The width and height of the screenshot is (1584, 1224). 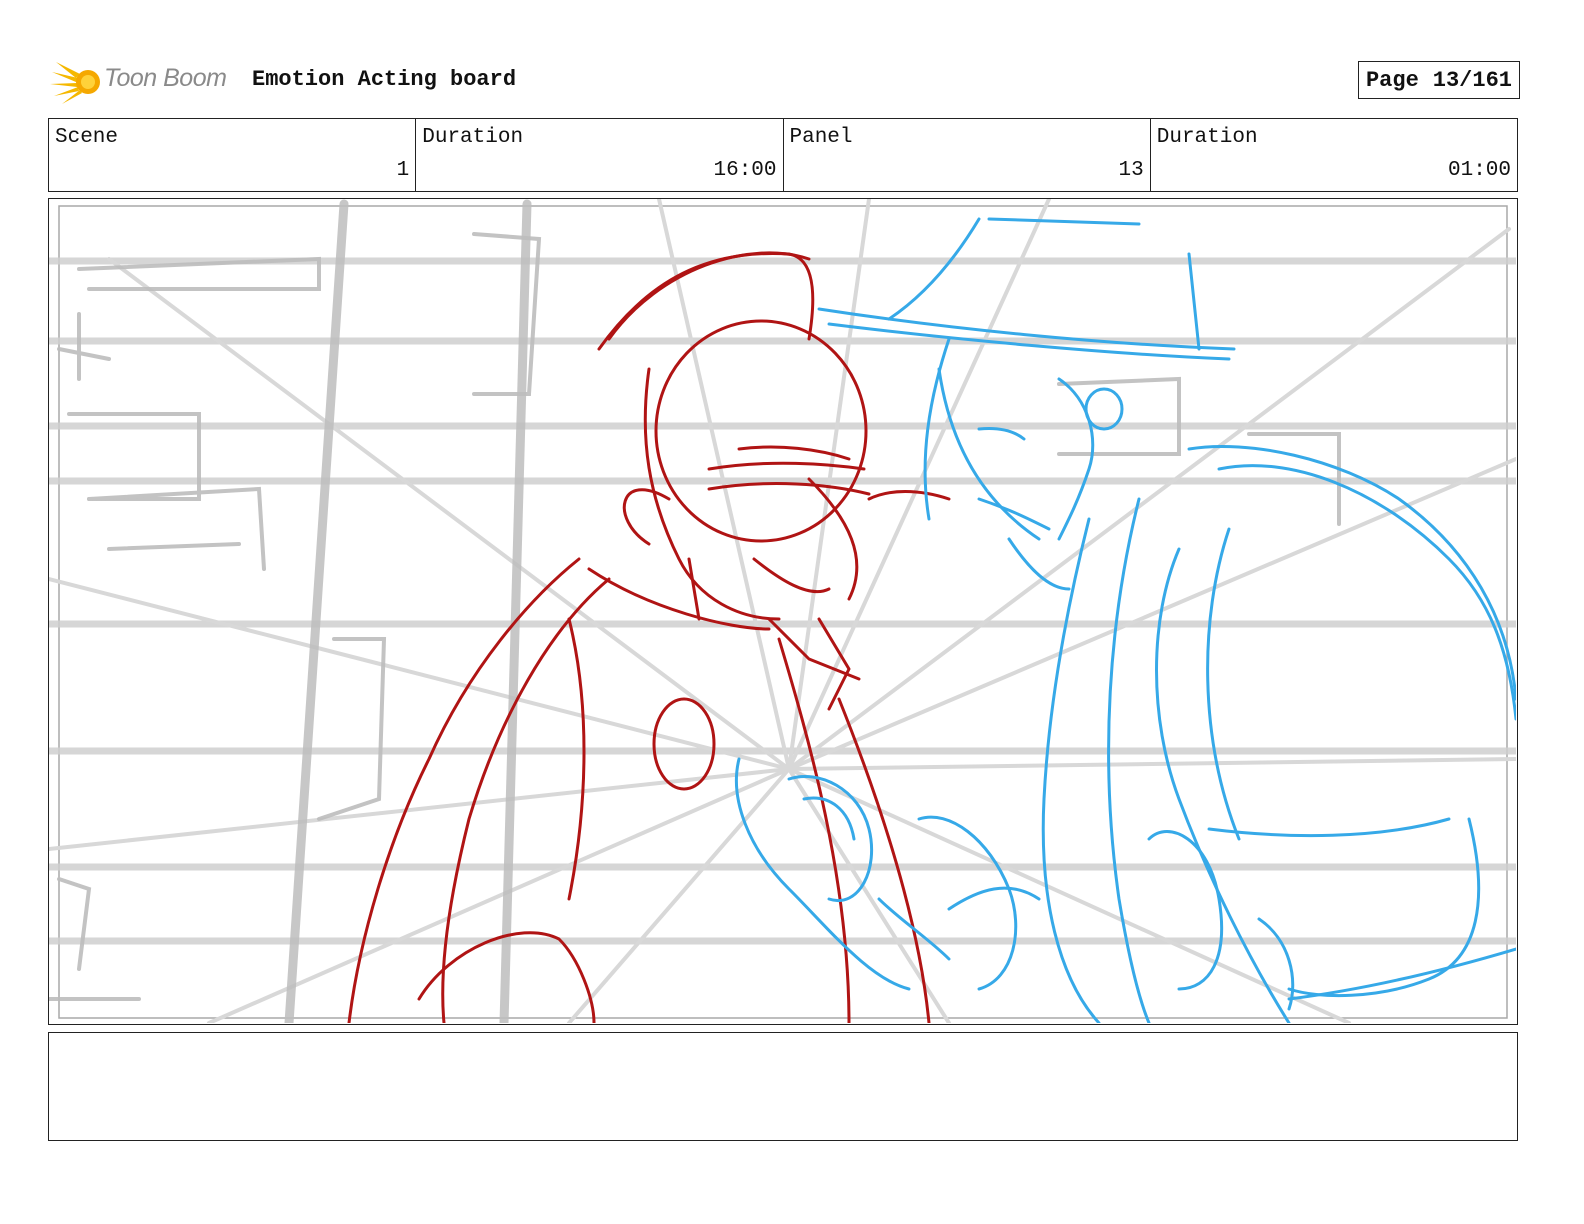 What do you see at coordinates (1334, 155) in the screenshot?
I see `panel-duration-cell: Duration 01:00` at bounding box center [1334, 155].